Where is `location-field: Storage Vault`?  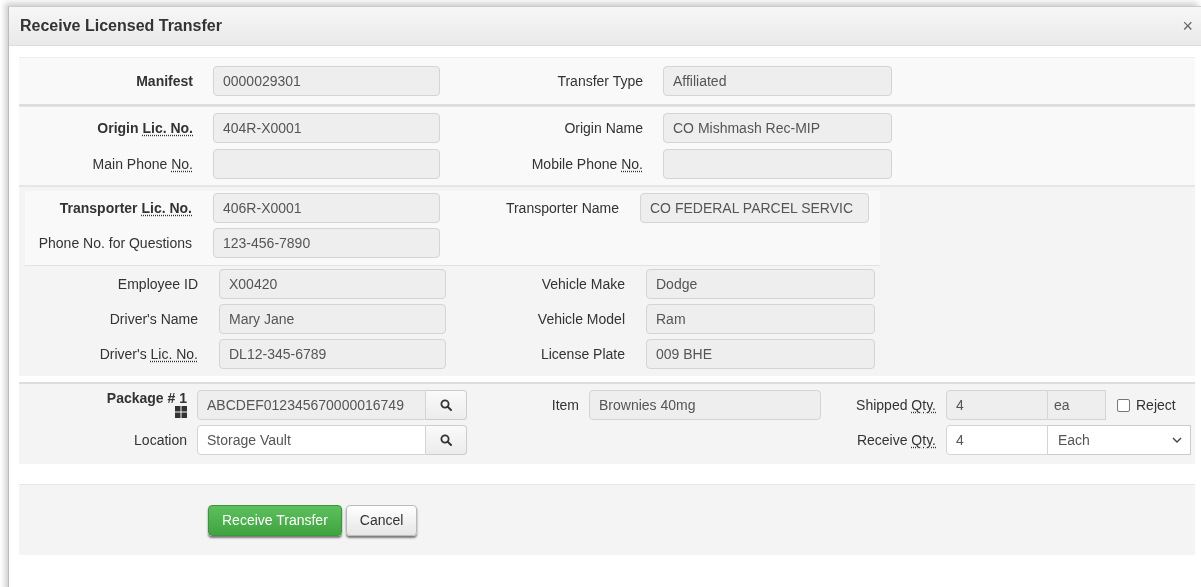 location-field: Storage Vault is located at coordinates (311, 440).